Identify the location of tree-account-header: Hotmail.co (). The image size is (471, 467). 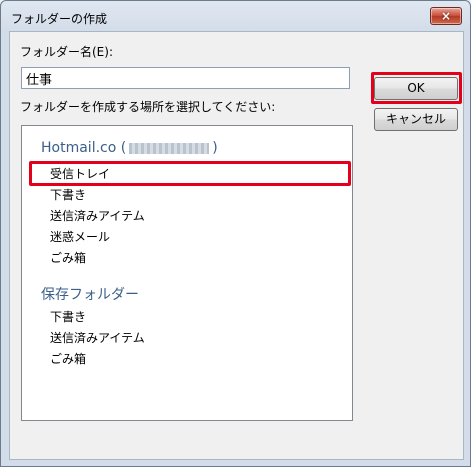
(129, 148).